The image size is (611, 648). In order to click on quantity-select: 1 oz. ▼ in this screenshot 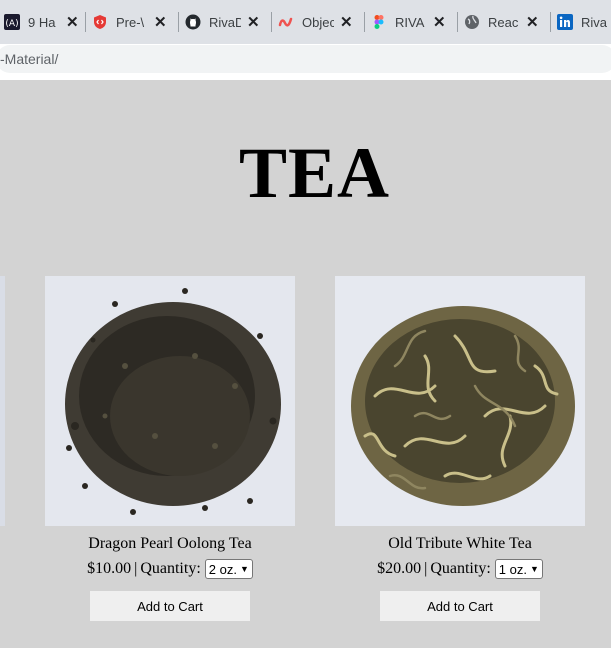, I will do `click(518, 569)`.